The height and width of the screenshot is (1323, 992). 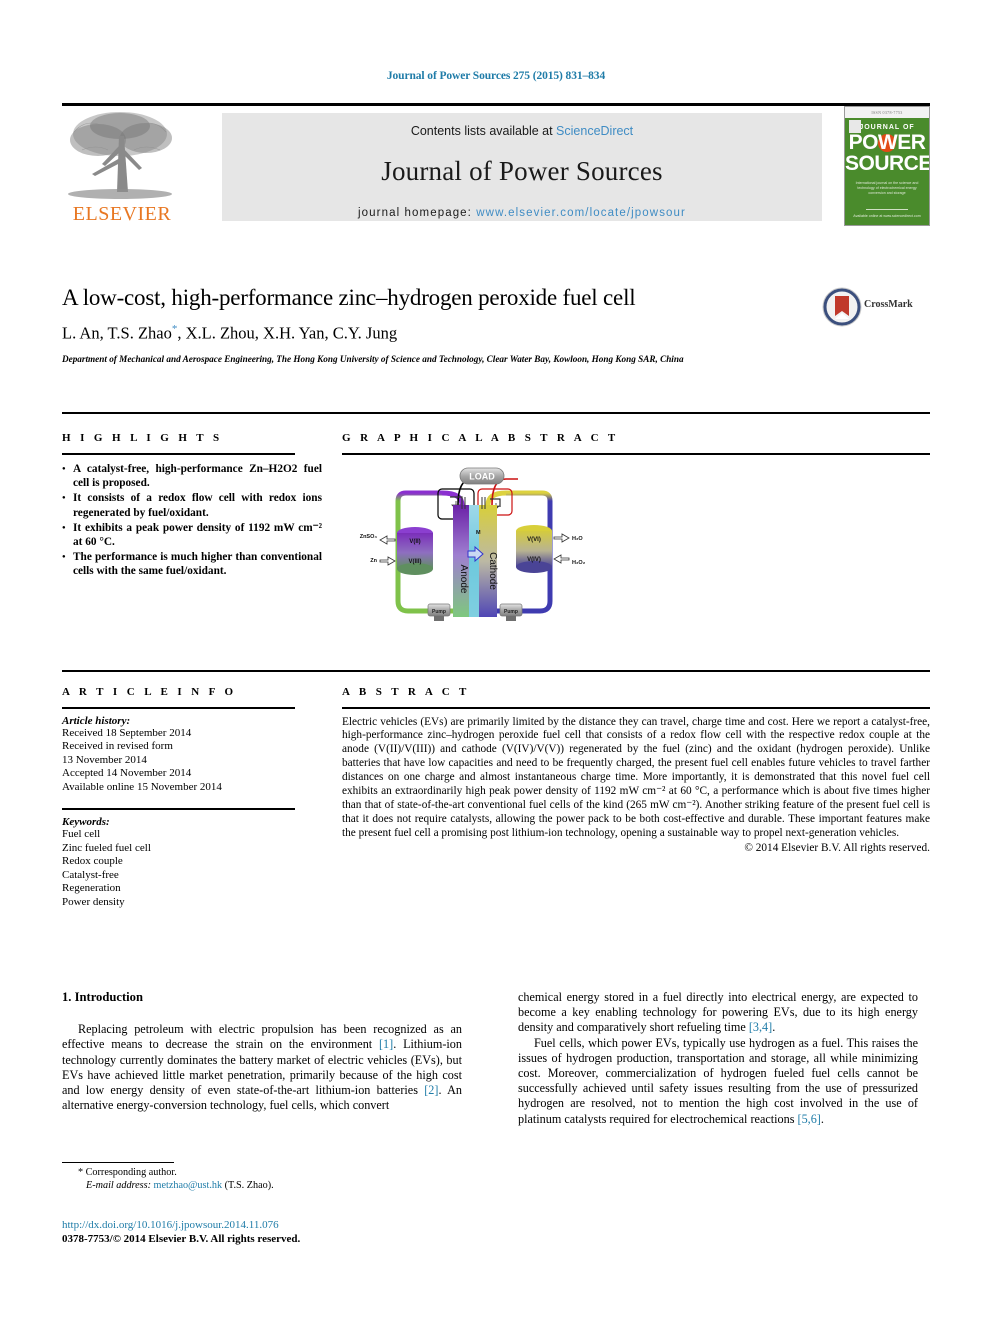 What do you see at coordinates (188, 1185) in the screenshot?
I see `email-link: metzhao@ust.hk` at bounding box center [188, 1185].